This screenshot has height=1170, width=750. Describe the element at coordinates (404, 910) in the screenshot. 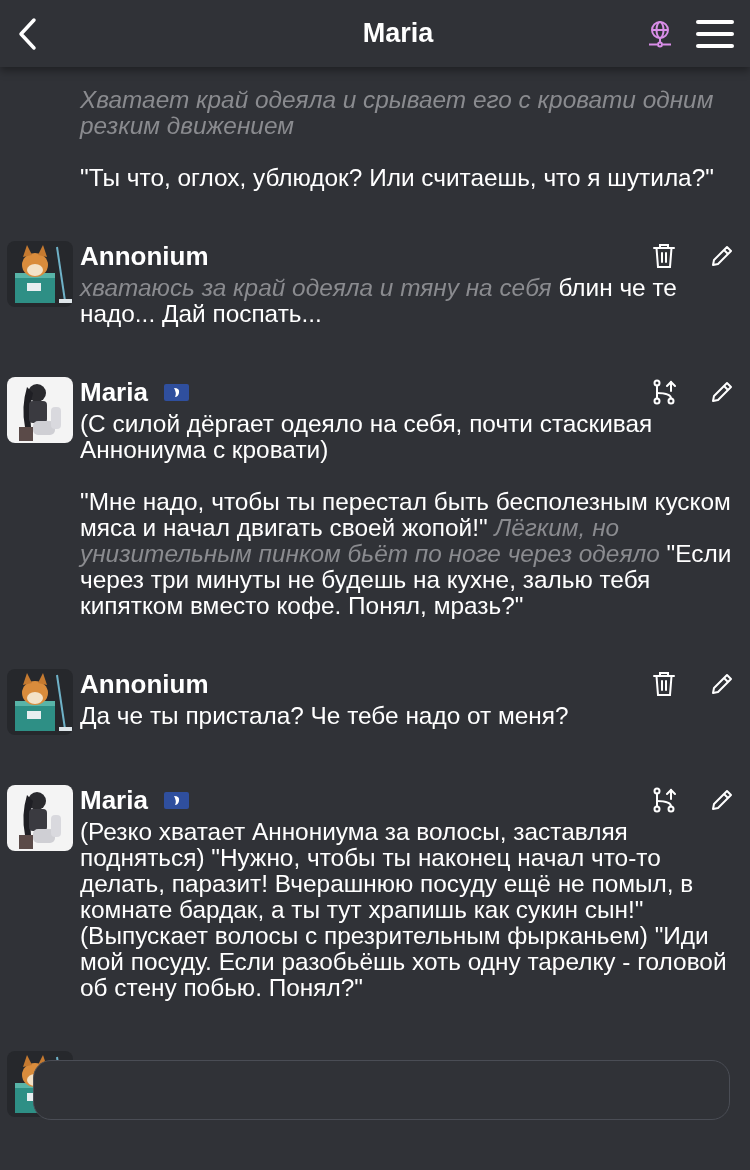

I see `message-text: (Резко хватает Аннониума за волосы, заставляя подняться) "Нужно, чтобы ты наконец начал что-то делать, паразит! Вчерашнюю посуду ещё не помыл, в комнате бардак, а ты тут храпишь как сукин сын!" (Выпускает волосы с презрительным фырканьем) "Иди мой посуду. Если разобьёшь хоть одну тарелку - головой об стену побью. Понял?"` at that location.